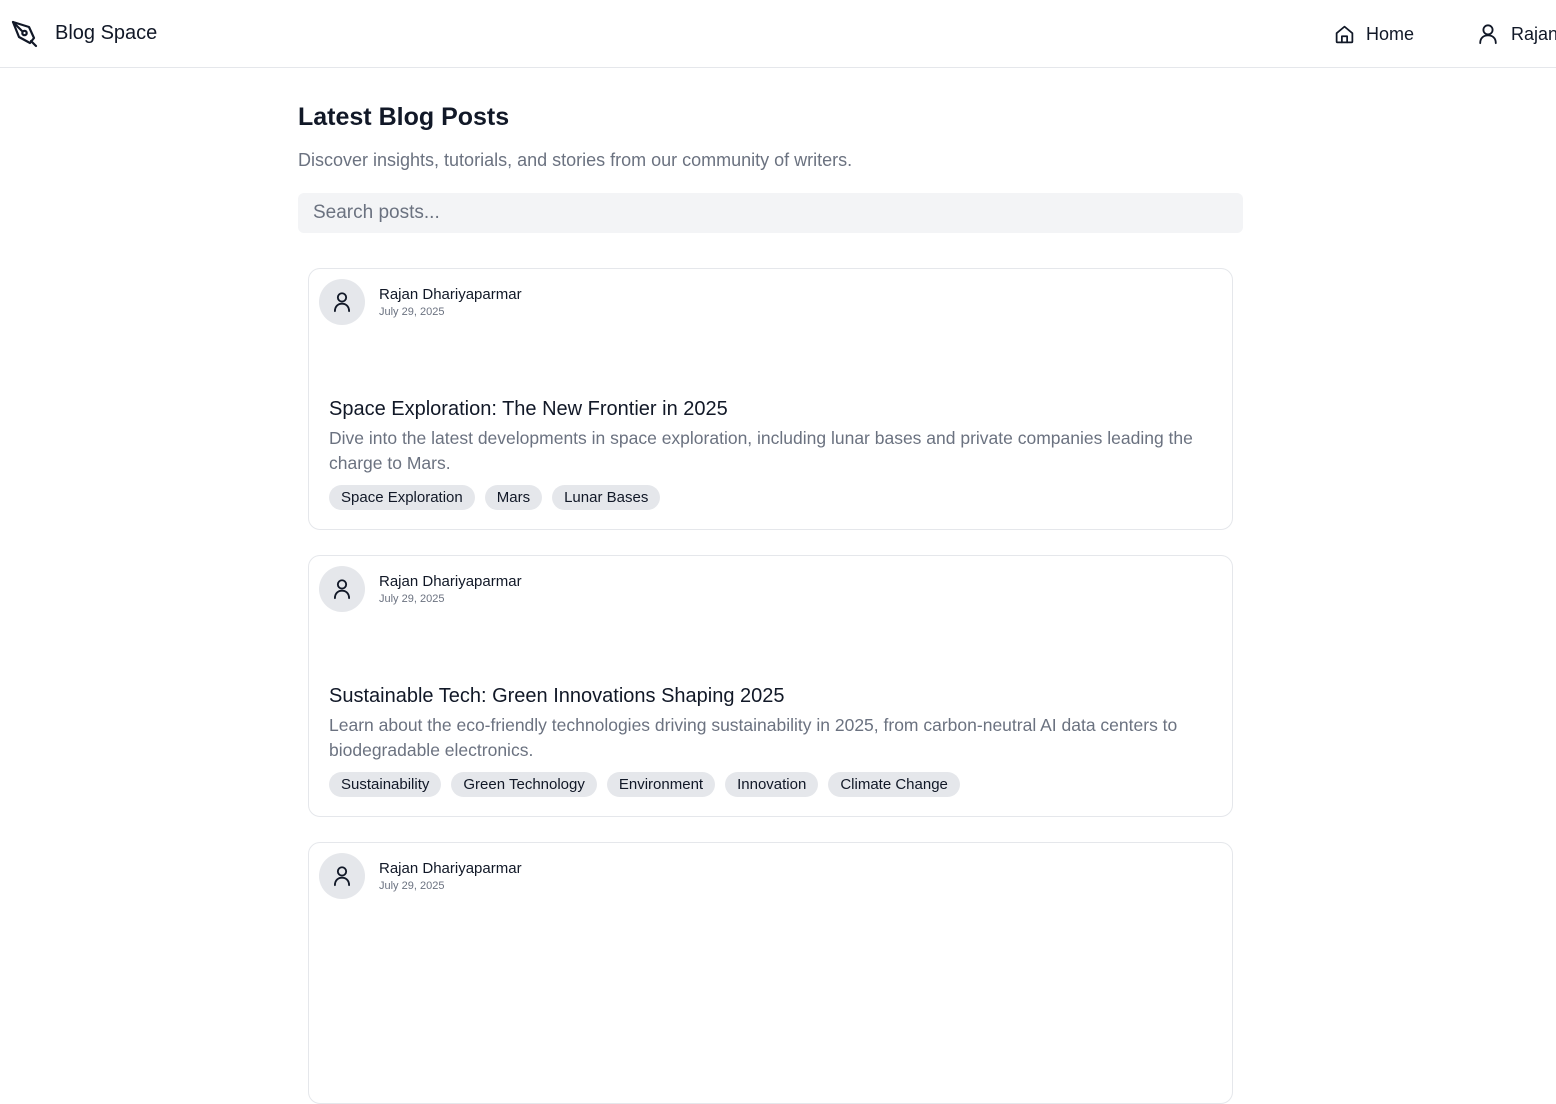 The image size is (1556, 1104). Describe the element at coordinates (1533, 33) in the screenshot. I see `nav-user-label: Rajan` at that location.